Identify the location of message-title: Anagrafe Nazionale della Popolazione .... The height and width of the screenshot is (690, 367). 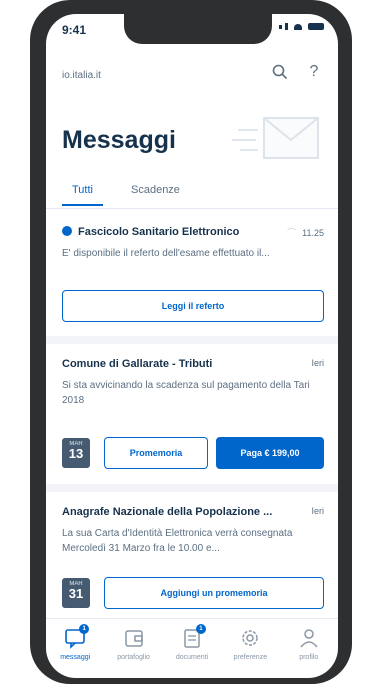
(167, 512).